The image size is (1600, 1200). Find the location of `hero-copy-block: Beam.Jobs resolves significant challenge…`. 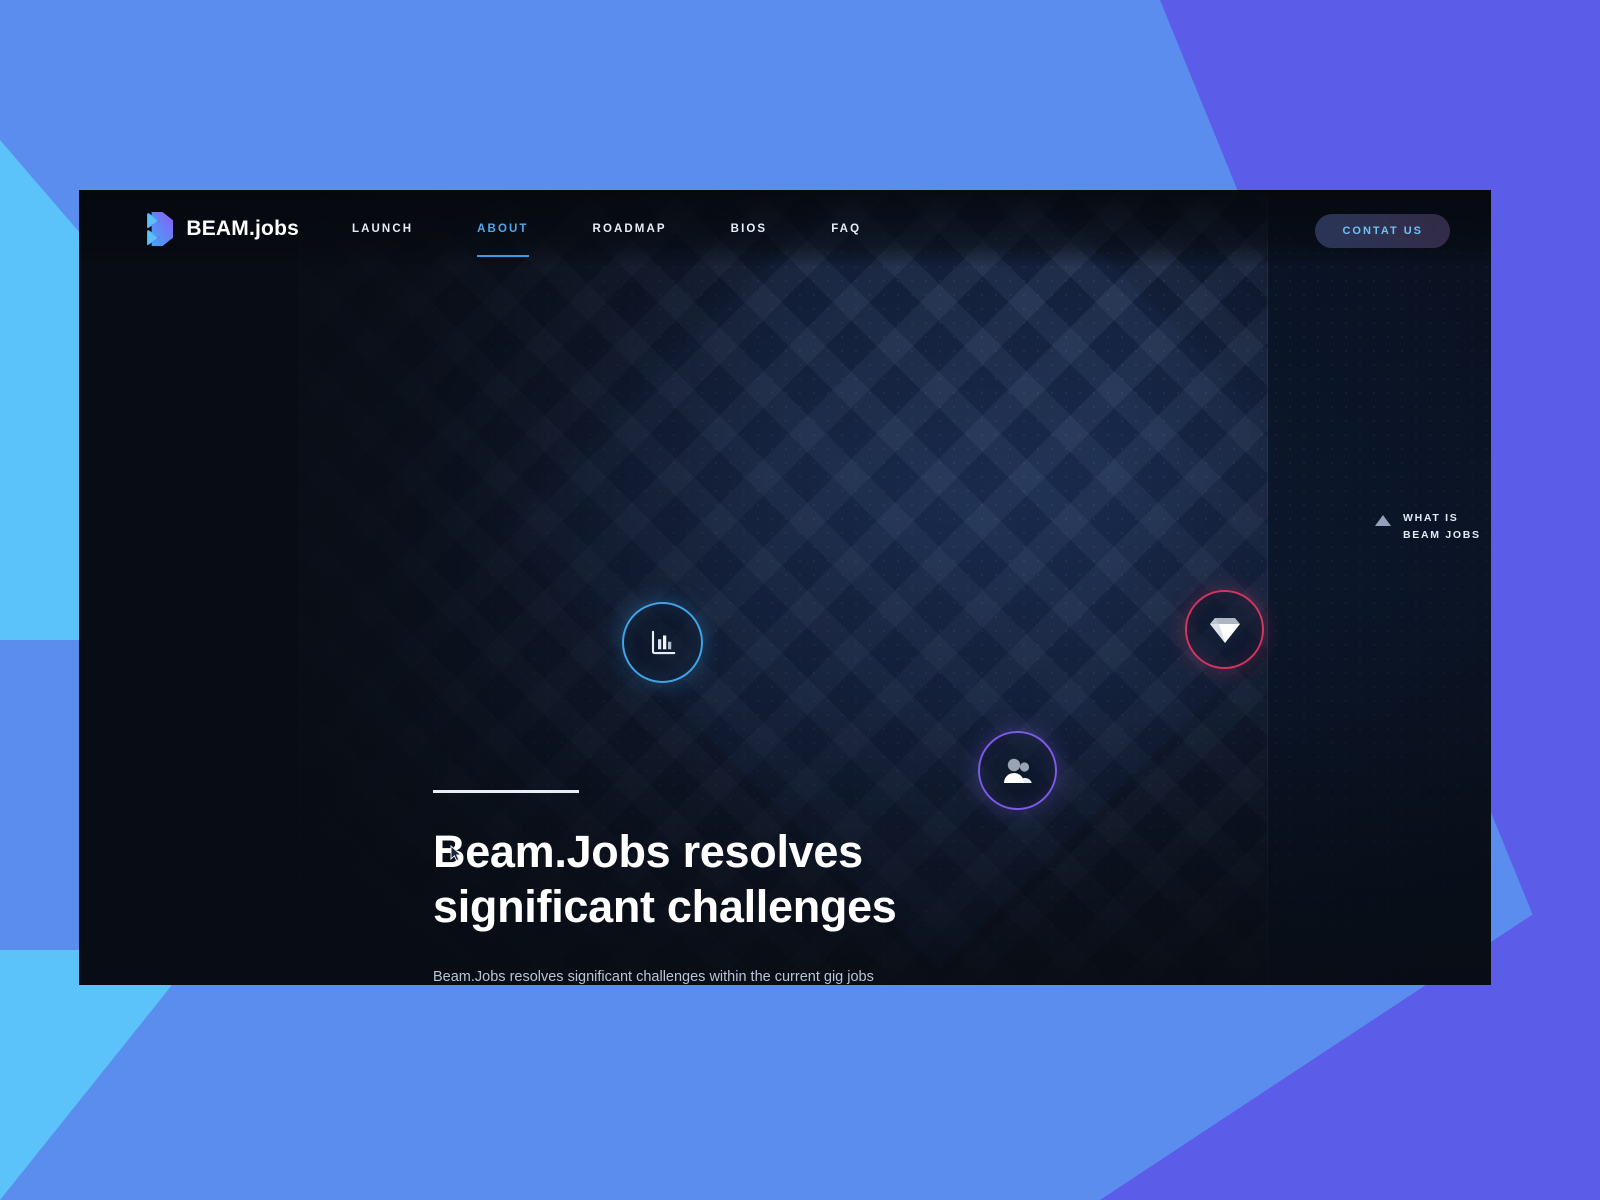

hero-copy-block: Beam.Jobs resolves significant challenge… is located at coordinates (668, 887).